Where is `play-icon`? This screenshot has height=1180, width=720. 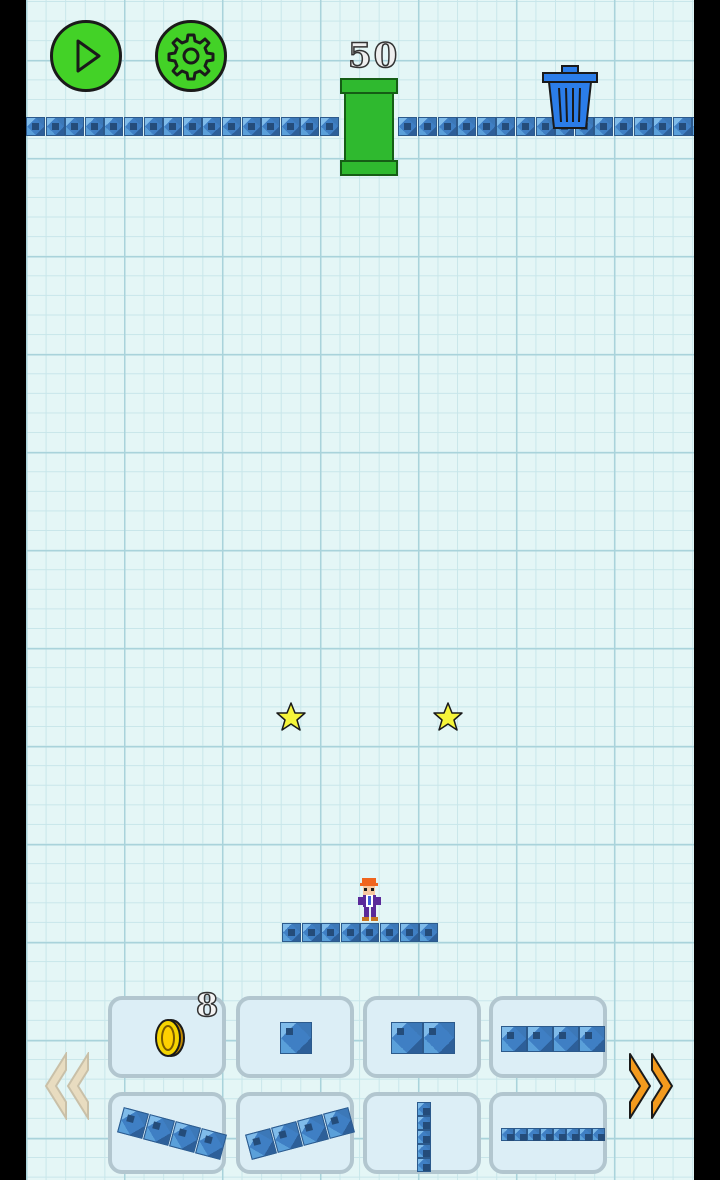 play-icon is located at coordinates (88, 56).